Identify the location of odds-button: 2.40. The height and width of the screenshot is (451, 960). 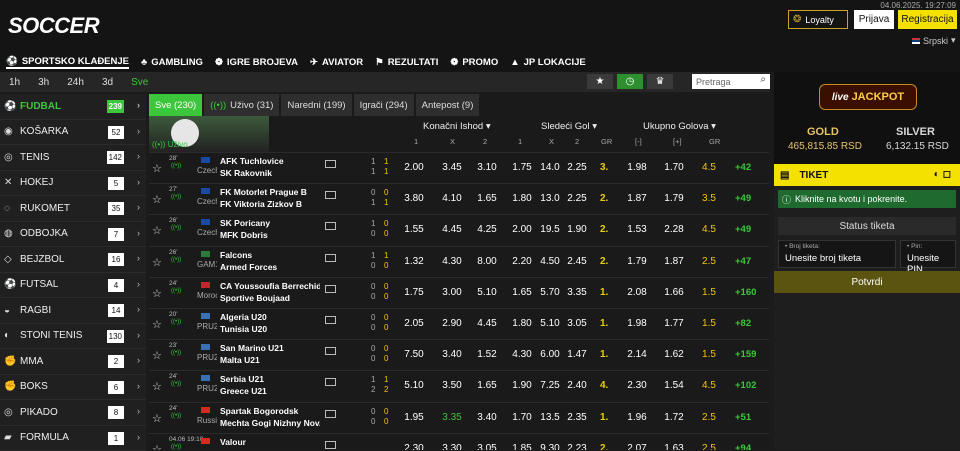
(577, 385).